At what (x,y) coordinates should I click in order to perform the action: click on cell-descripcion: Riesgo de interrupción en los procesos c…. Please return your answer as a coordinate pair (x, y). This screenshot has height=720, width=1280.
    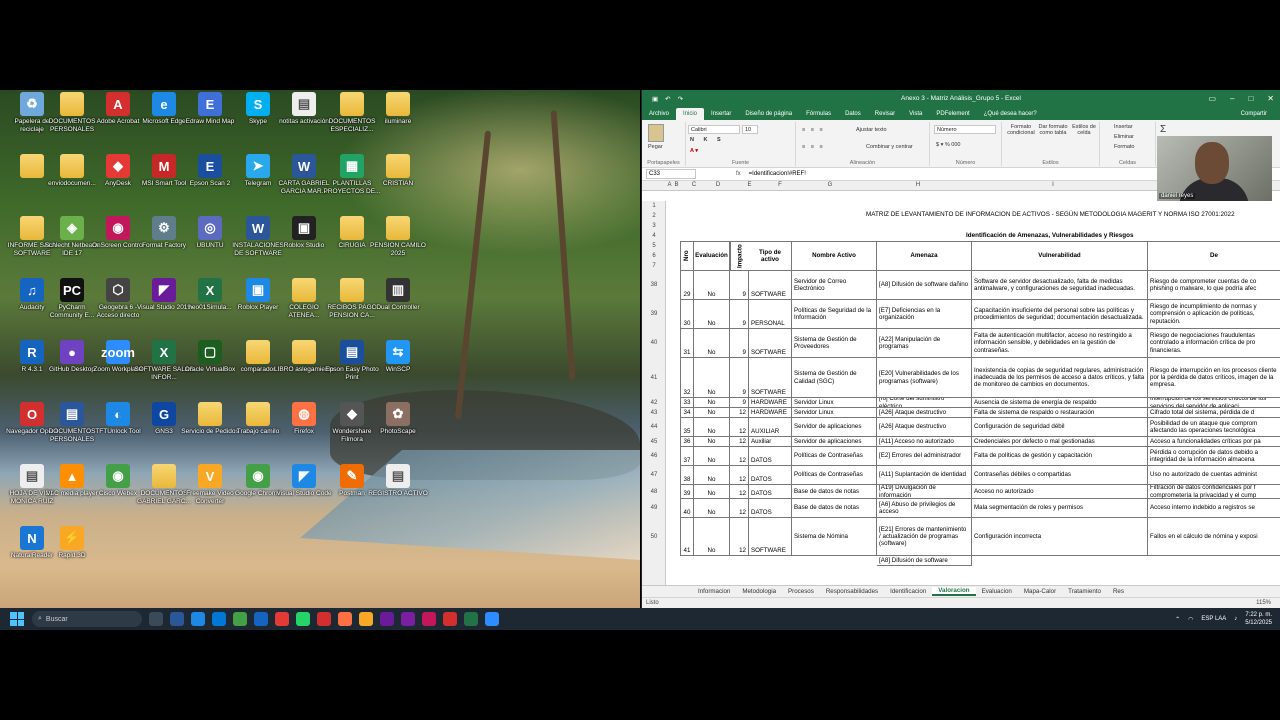
    Looking at the image, I should click on (1214, 378).